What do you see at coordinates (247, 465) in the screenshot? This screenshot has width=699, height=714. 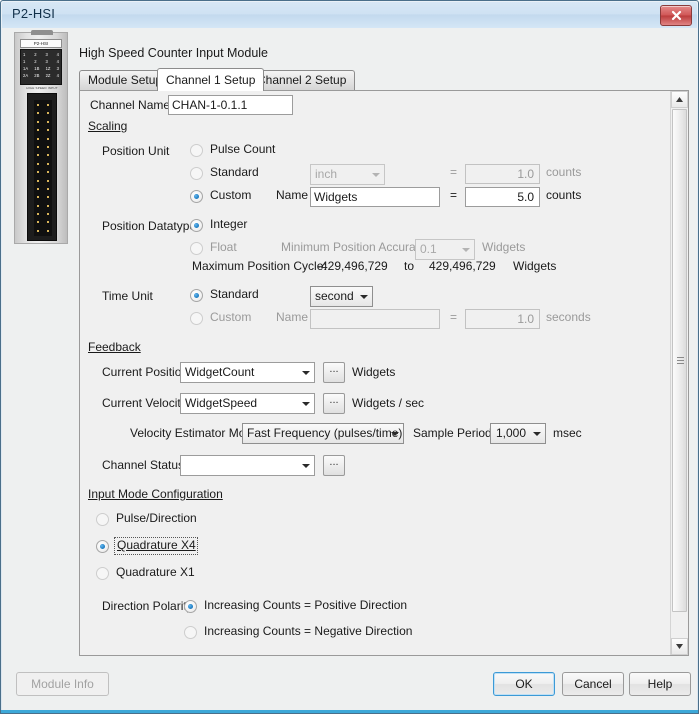 I see `channel-status-select` at bounding box center [247, 465].